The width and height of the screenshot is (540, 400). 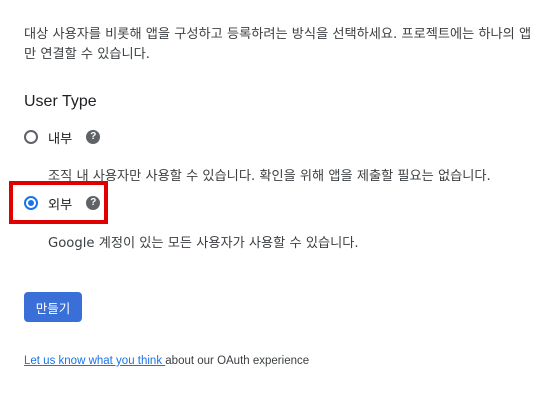 I want to click on help-circle-icon: ?, so click(x=93, y=137).